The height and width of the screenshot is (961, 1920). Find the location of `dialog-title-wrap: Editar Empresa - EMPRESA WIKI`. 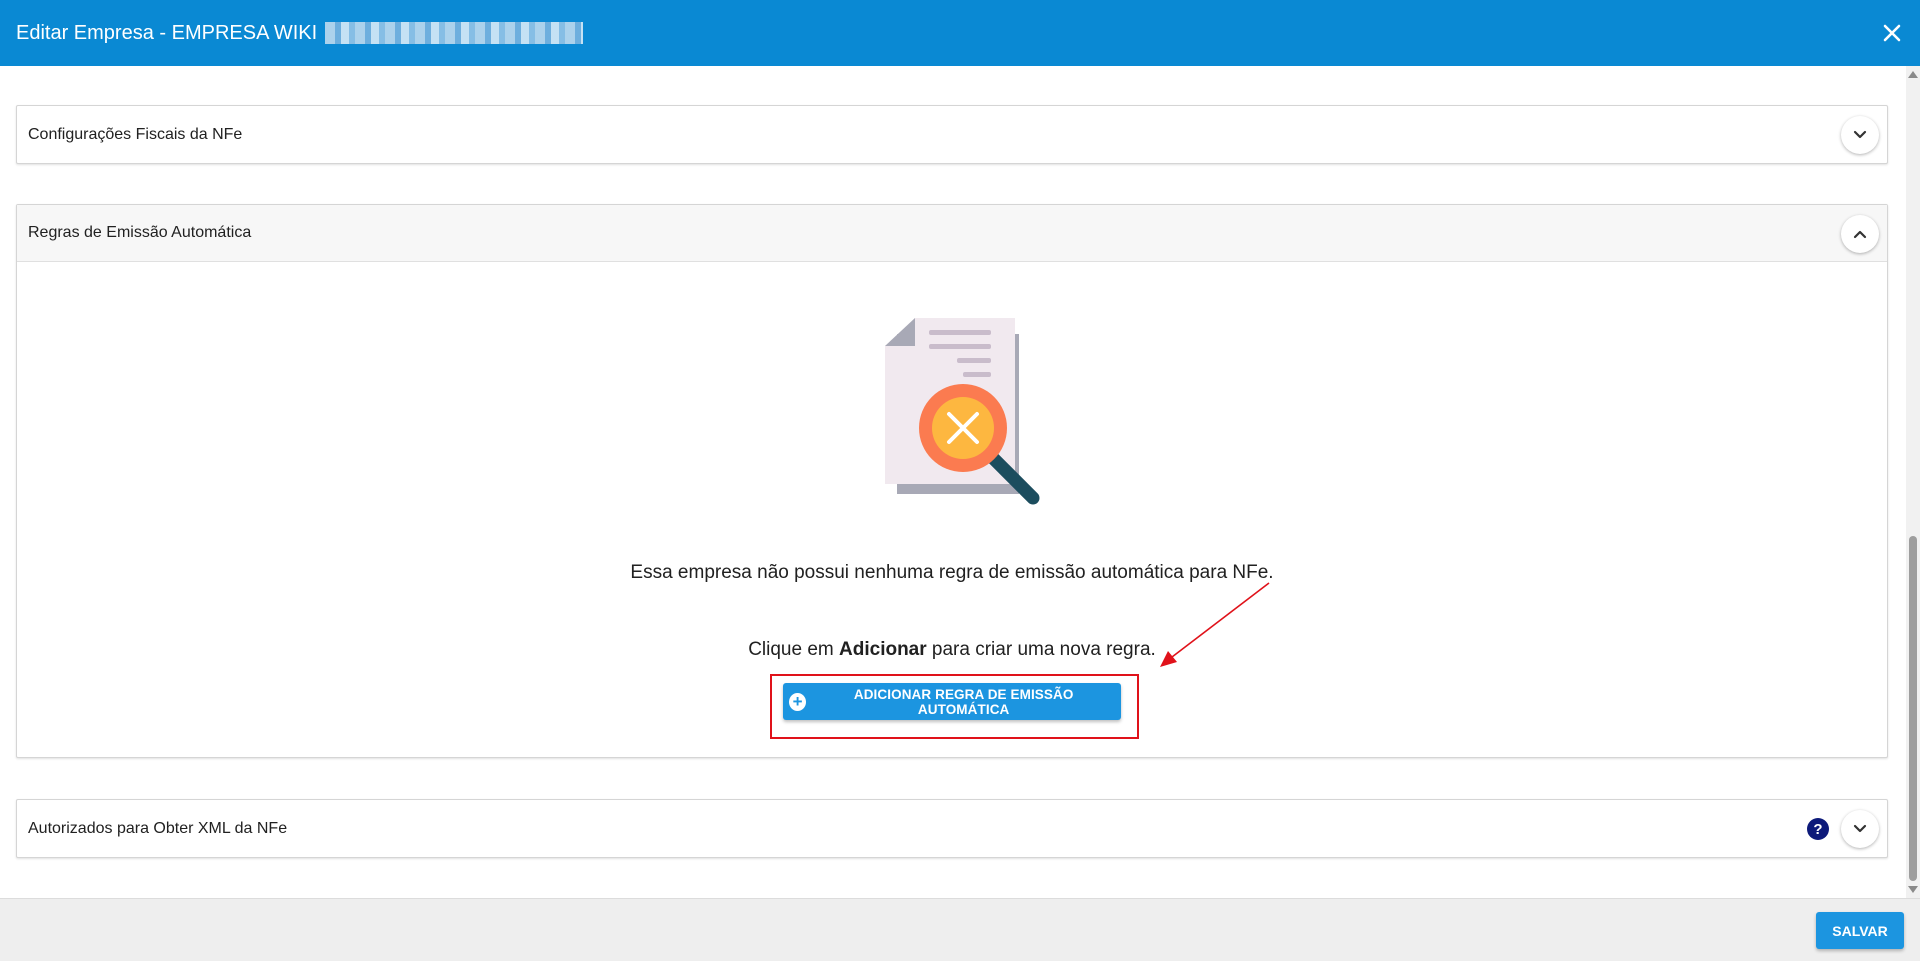

dialog-title-wrap: Editar Empresa - EMPRESA WIKI is located at coordinates (300, 33).